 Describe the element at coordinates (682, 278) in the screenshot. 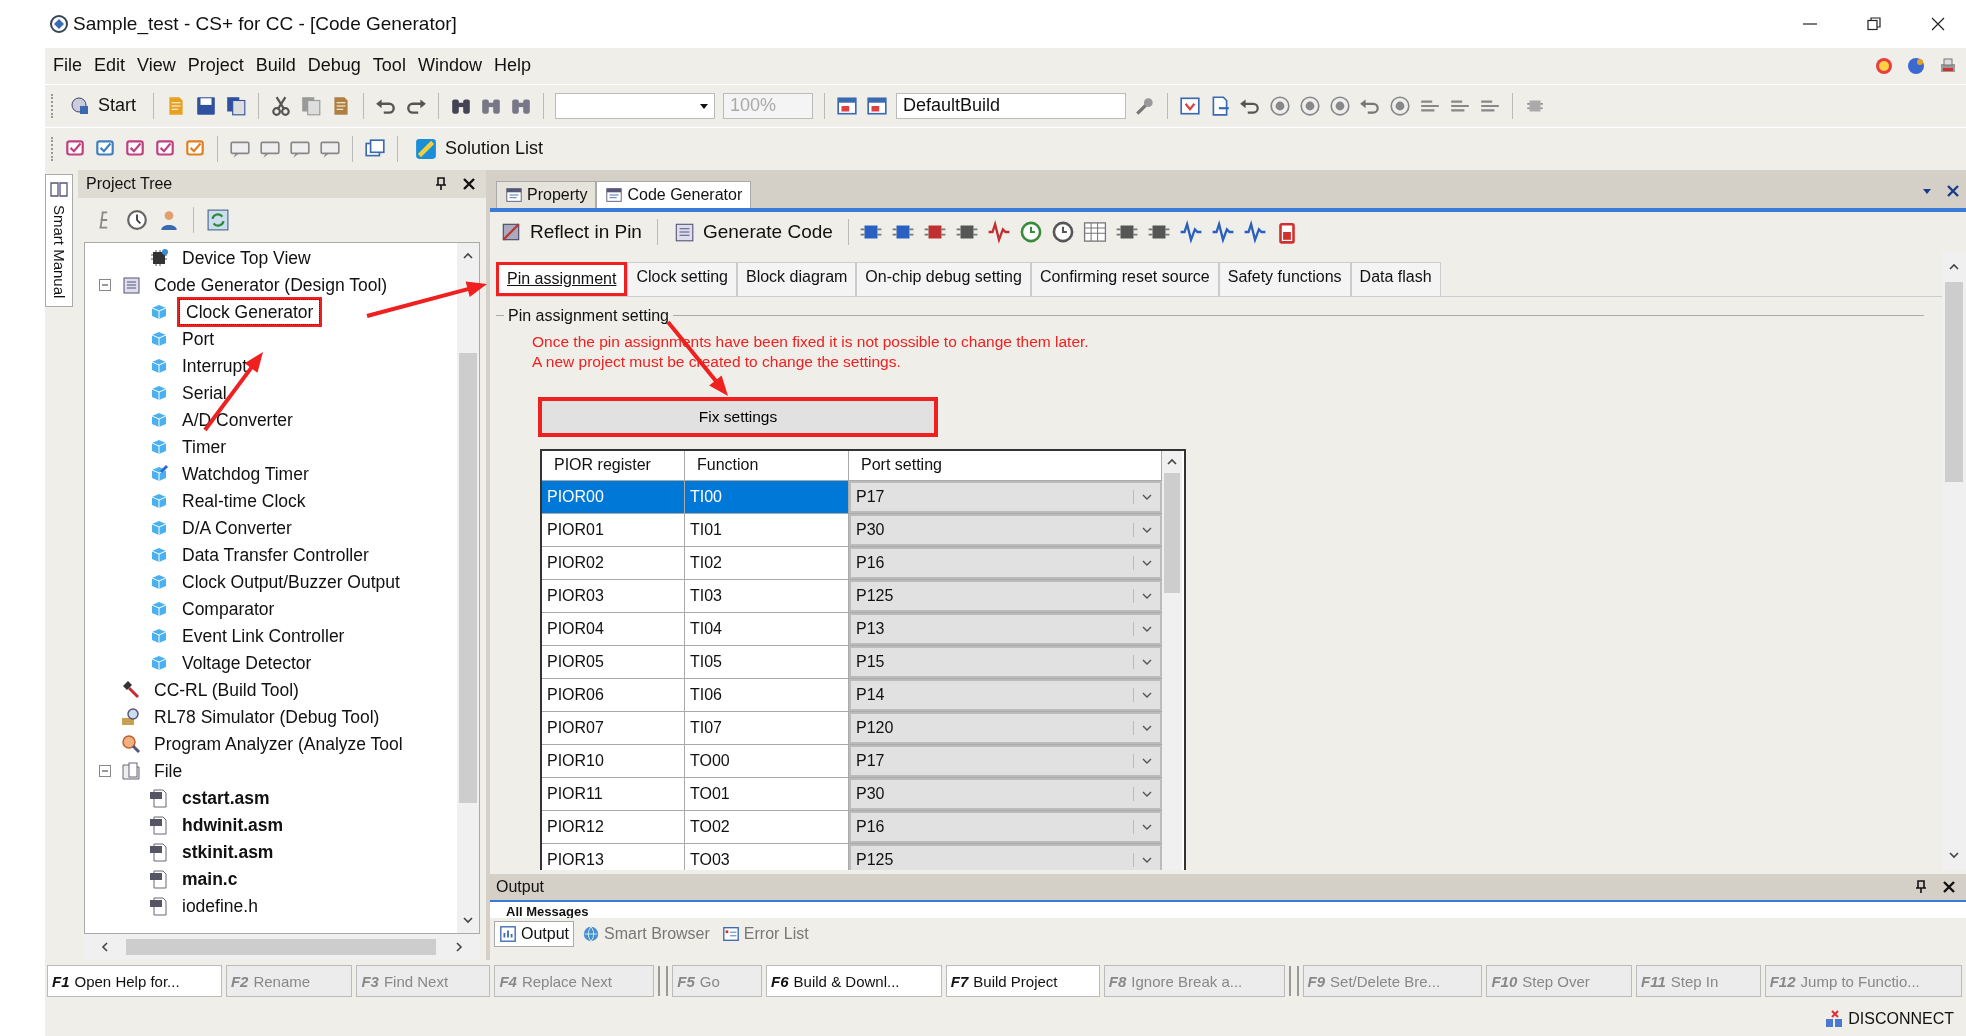

I see `settings-tab: Clock setting` at that location.